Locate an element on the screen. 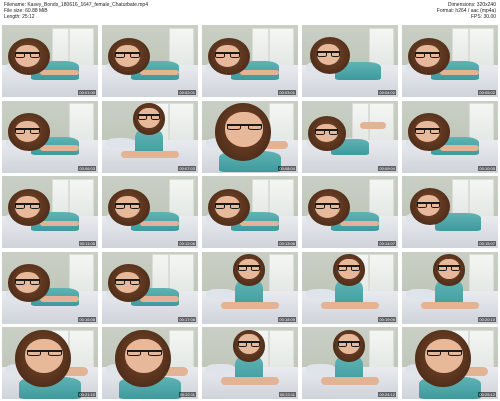 This screenshot has height=401, width=500. thumbnail-timestamp: 00:21:10 is located at coordinates (87, 394).